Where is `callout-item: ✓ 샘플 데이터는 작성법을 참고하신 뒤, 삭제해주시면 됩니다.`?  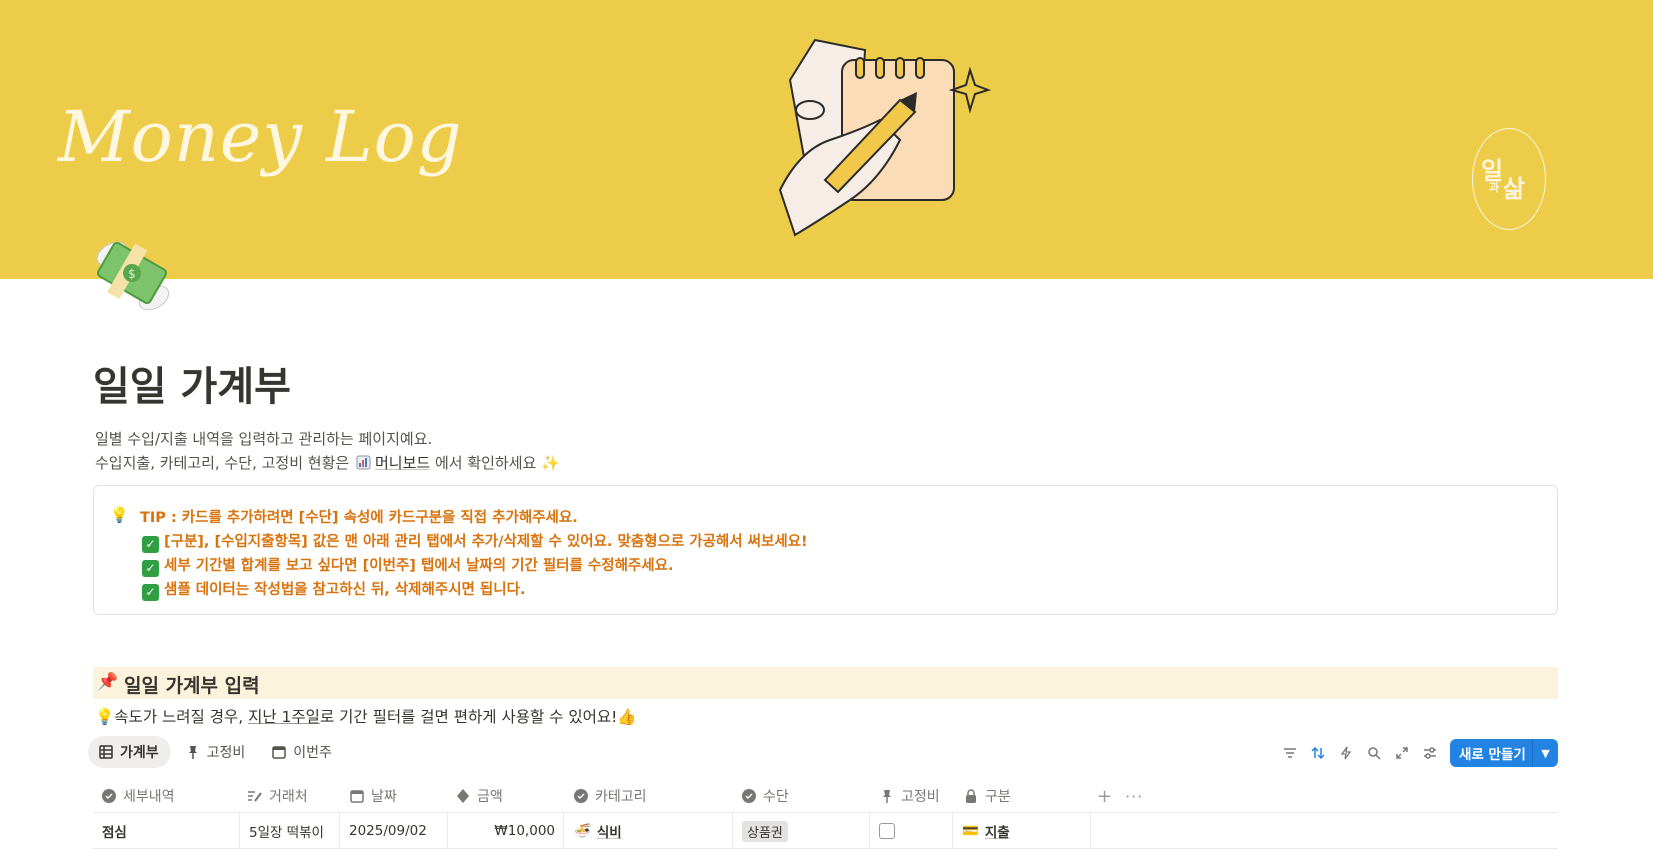
callout-item: ✓ 샘플 데이터는 작성법을 참고하신 뒤, 삭제해주시면 됩니다. is located at coordinates (333, 589).